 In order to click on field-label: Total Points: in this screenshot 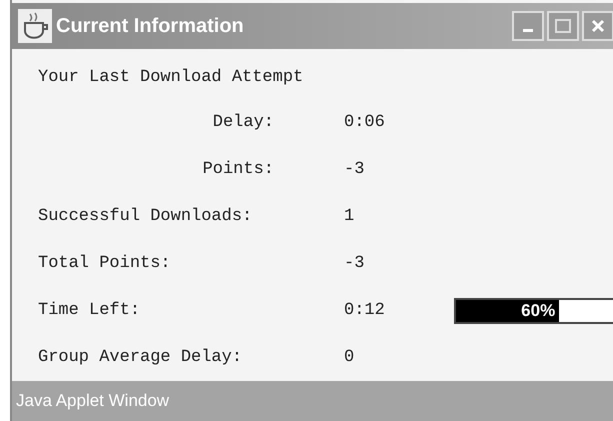, I will do `click(104, 263)`.